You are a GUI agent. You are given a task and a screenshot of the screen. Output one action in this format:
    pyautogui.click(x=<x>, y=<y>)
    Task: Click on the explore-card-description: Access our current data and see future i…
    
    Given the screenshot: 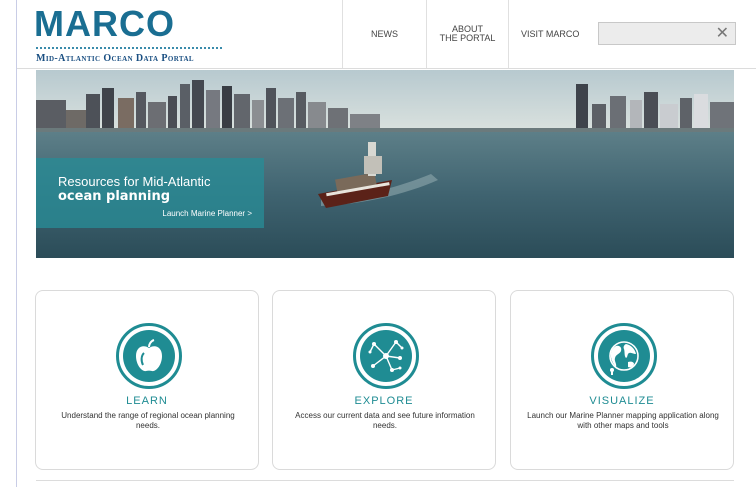 What is the action you would take?
    pyautogui.click(x=385, y=420)
    